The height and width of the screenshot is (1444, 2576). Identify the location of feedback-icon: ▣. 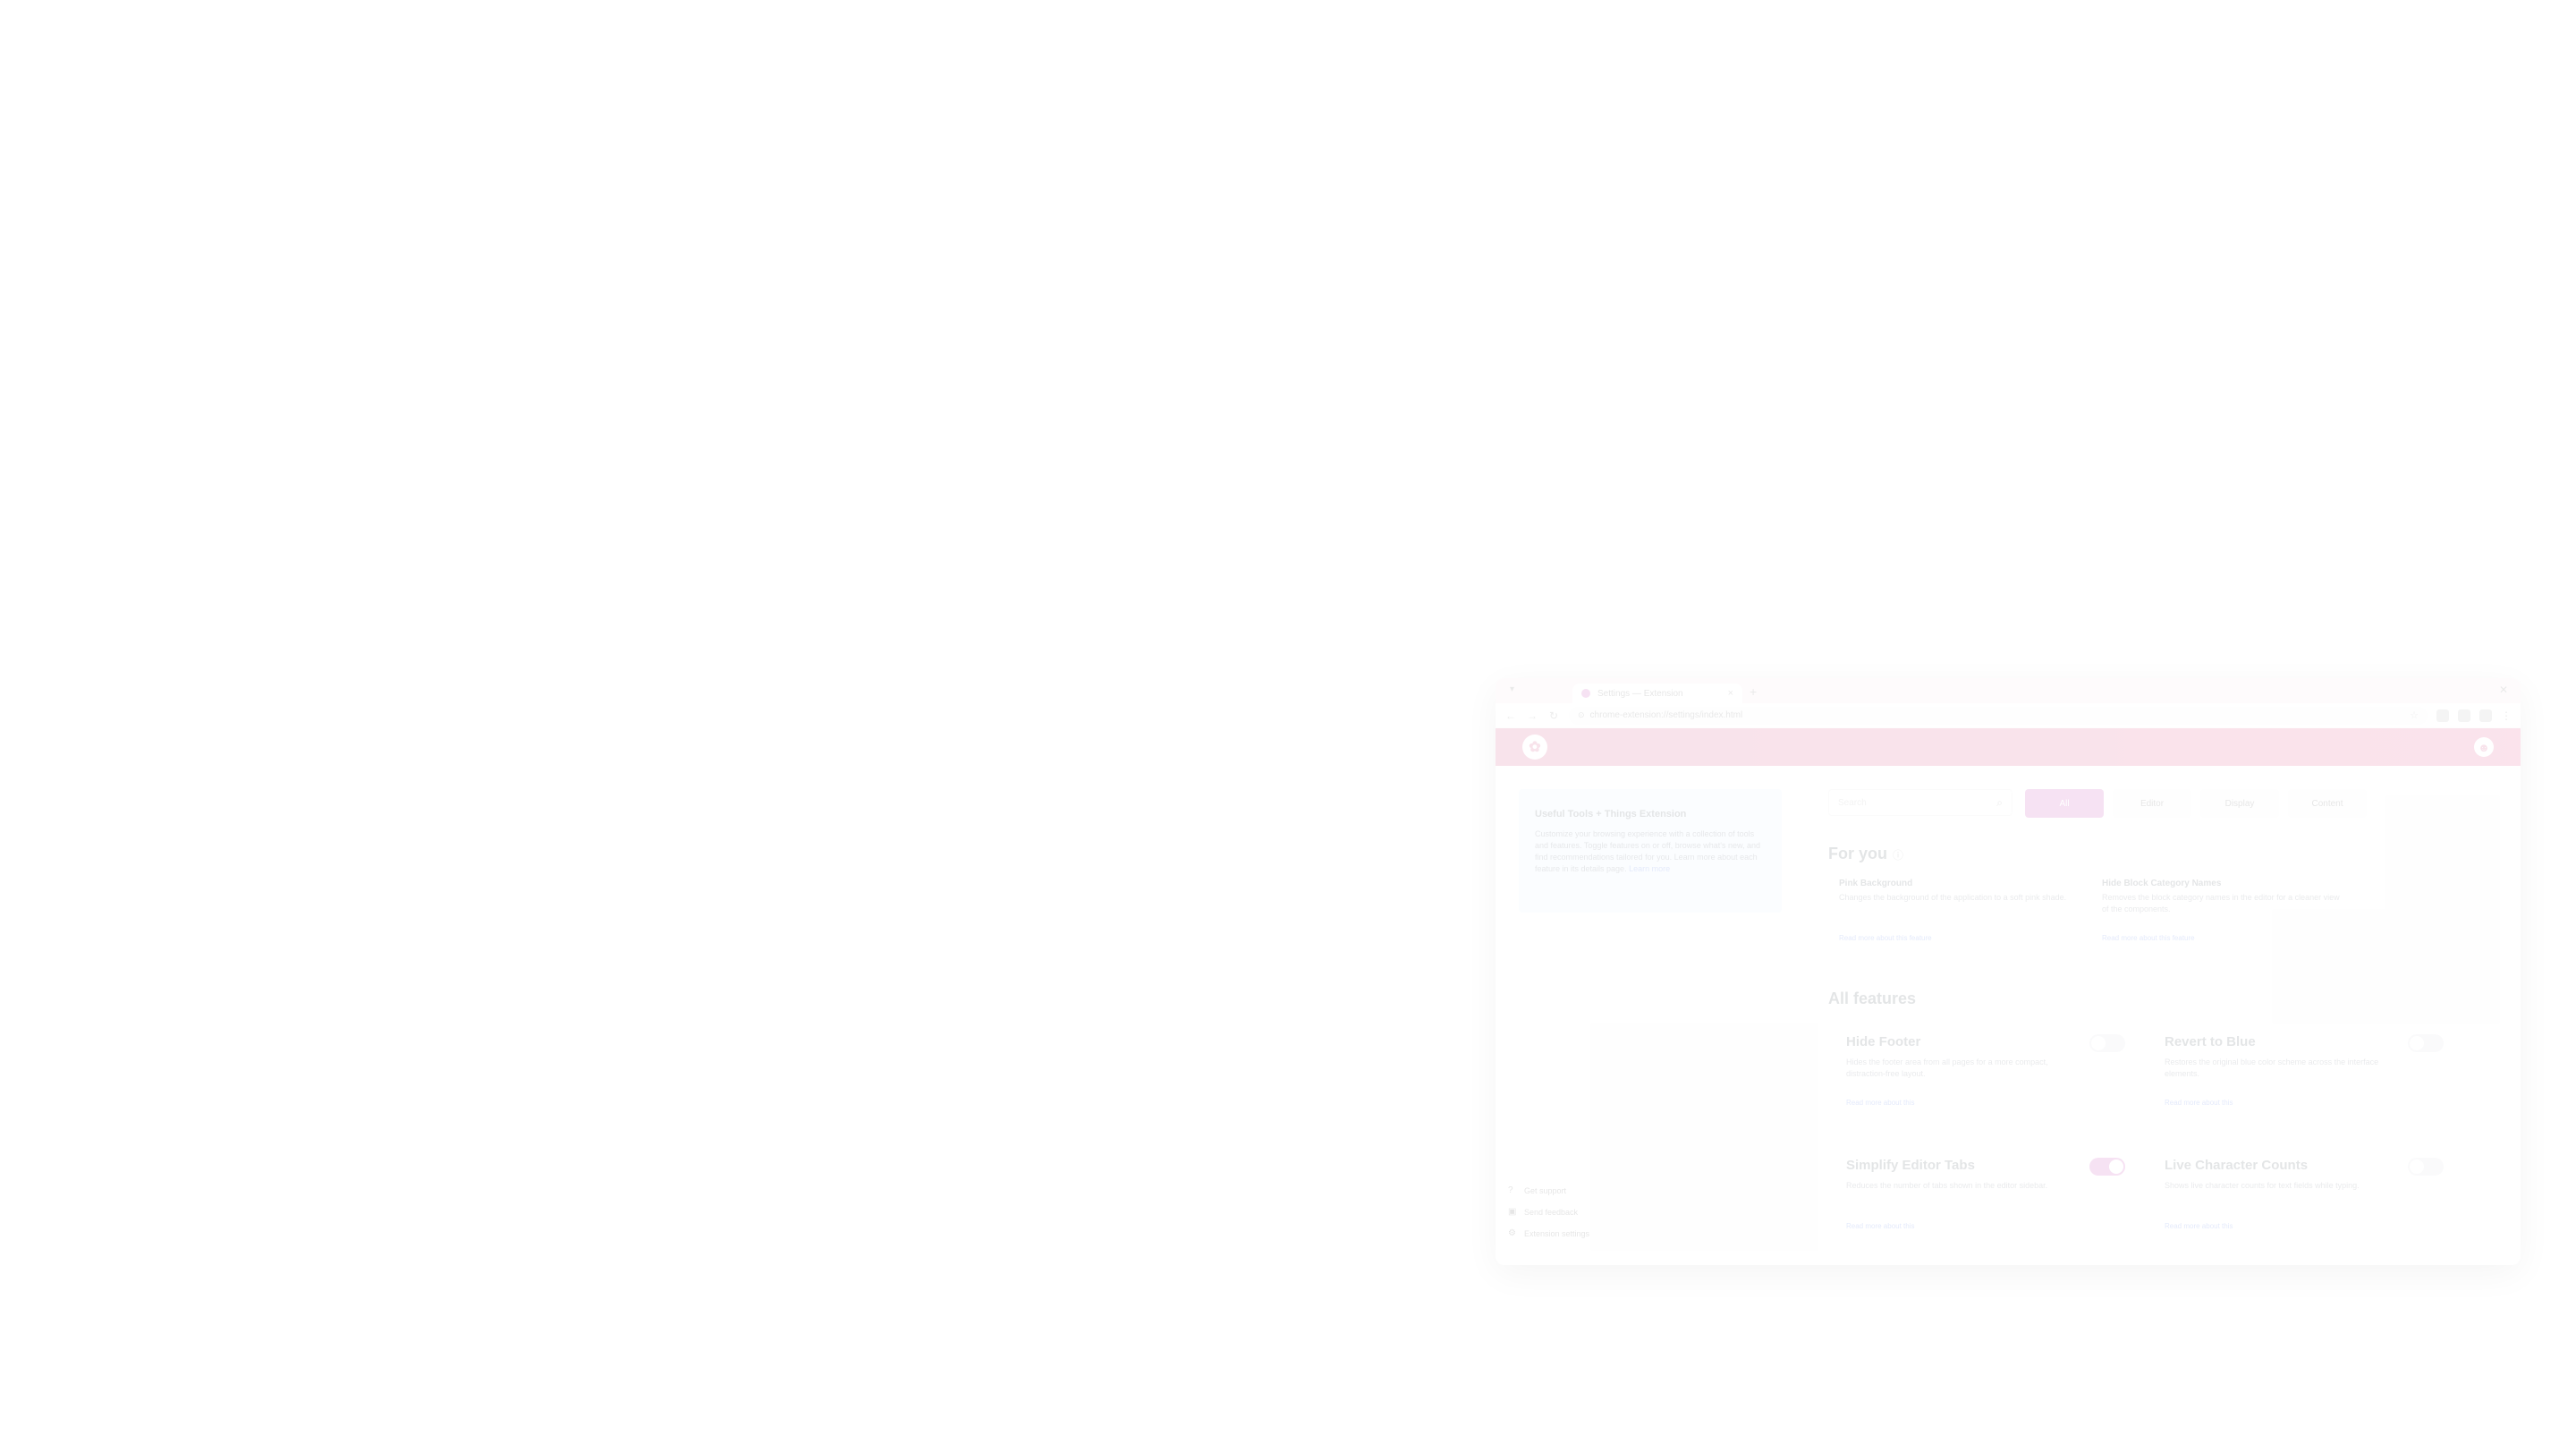
(1512, 1212).